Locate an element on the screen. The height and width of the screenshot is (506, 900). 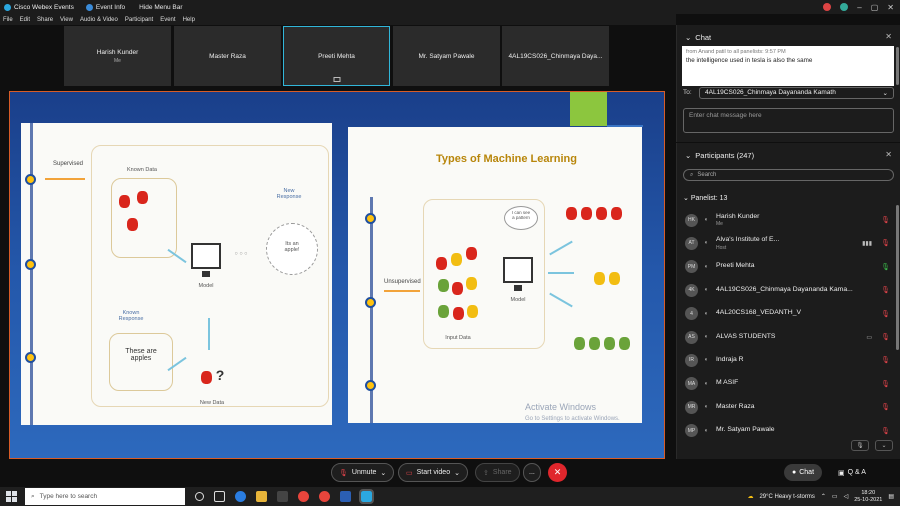
tray-chevron-icon: ⌃ is located at coordinates (823, 496).